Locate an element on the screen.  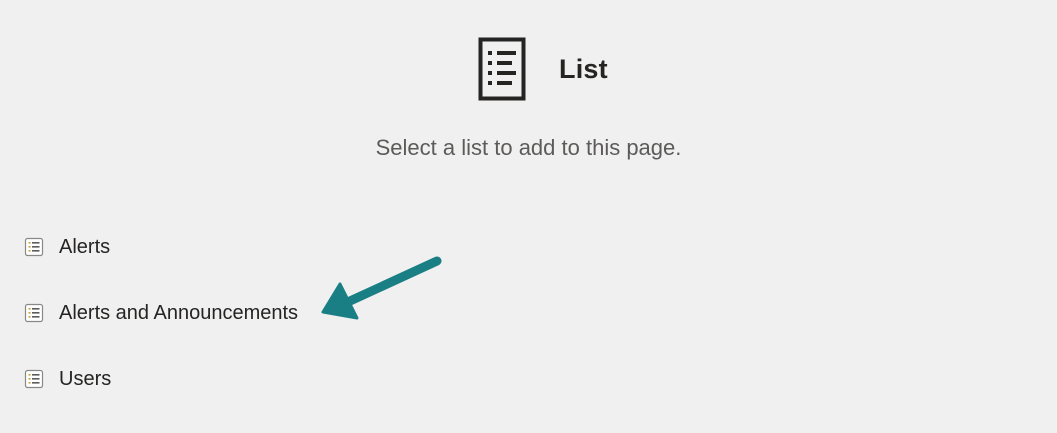
list-item-alerts-and-announcements: Alerts and Announcements is located at coordinates (161, 313).